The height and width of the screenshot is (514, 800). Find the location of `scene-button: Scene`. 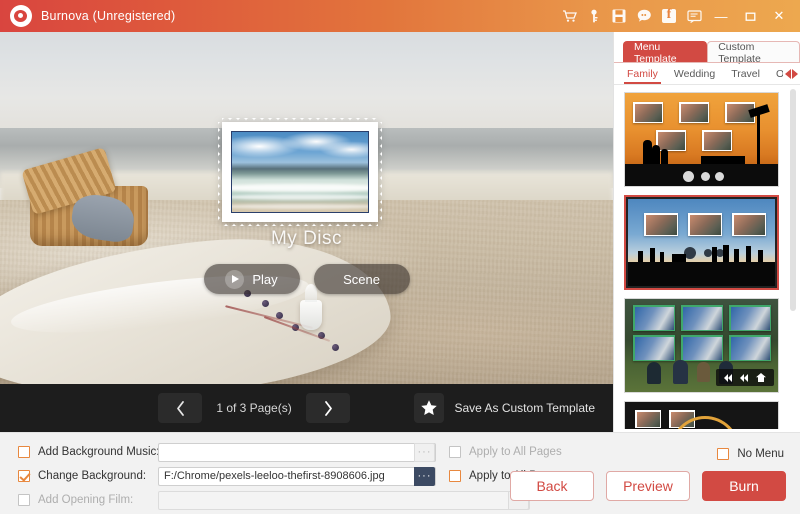

scene-button: Scene is located at coordinates (361, 279).